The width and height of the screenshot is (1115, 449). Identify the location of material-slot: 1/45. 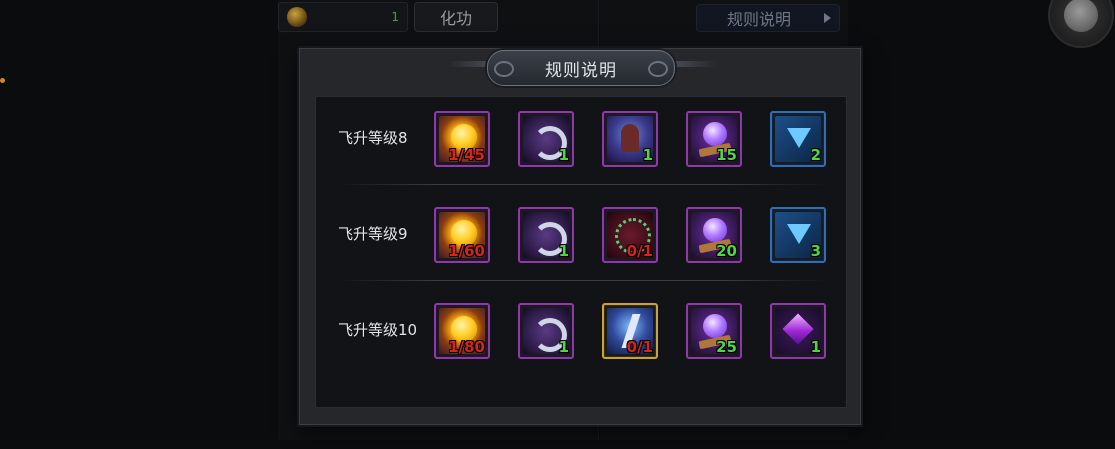
(462, 139).